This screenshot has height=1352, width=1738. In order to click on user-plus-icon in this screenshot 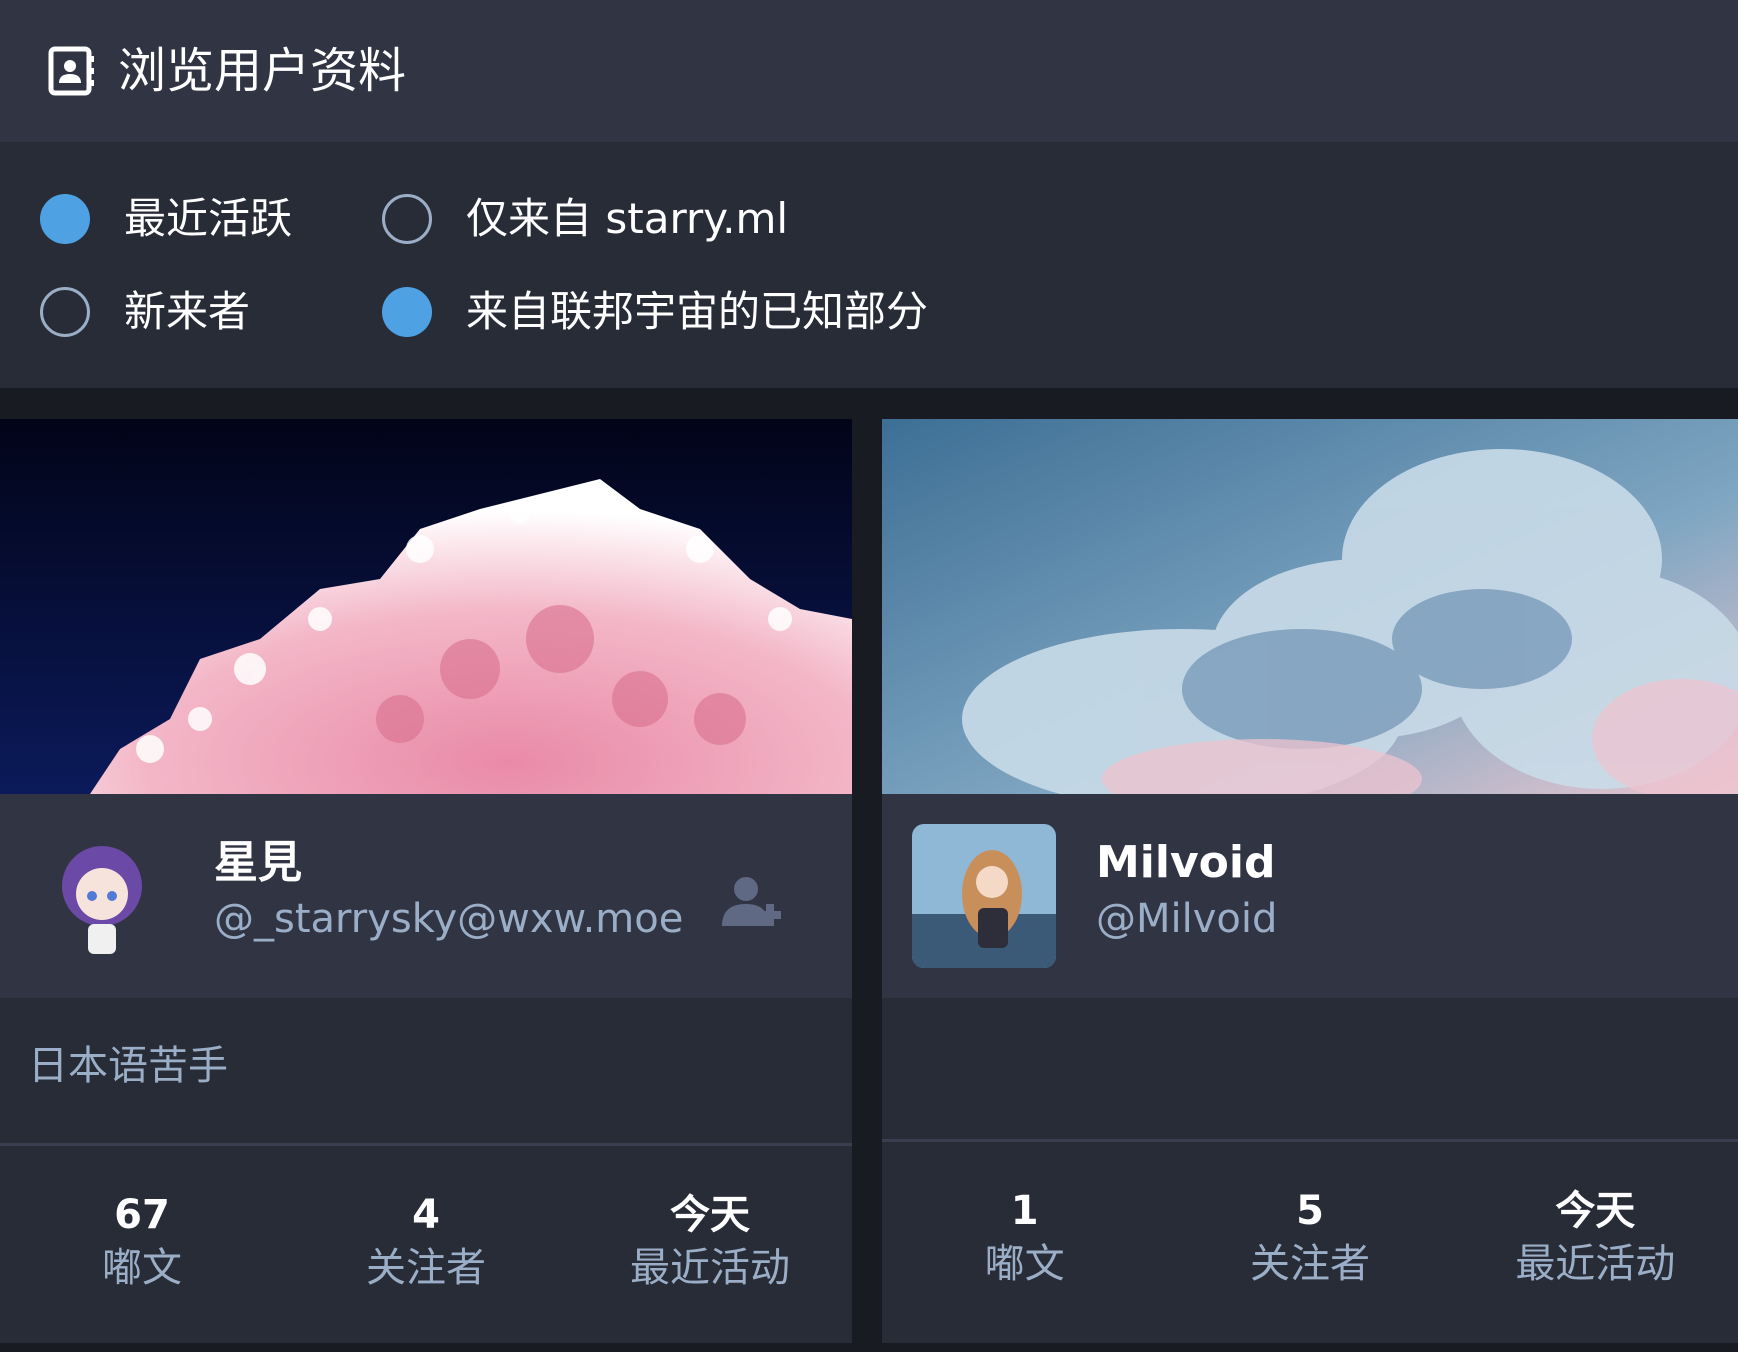, I will do `click(755, 902)`.